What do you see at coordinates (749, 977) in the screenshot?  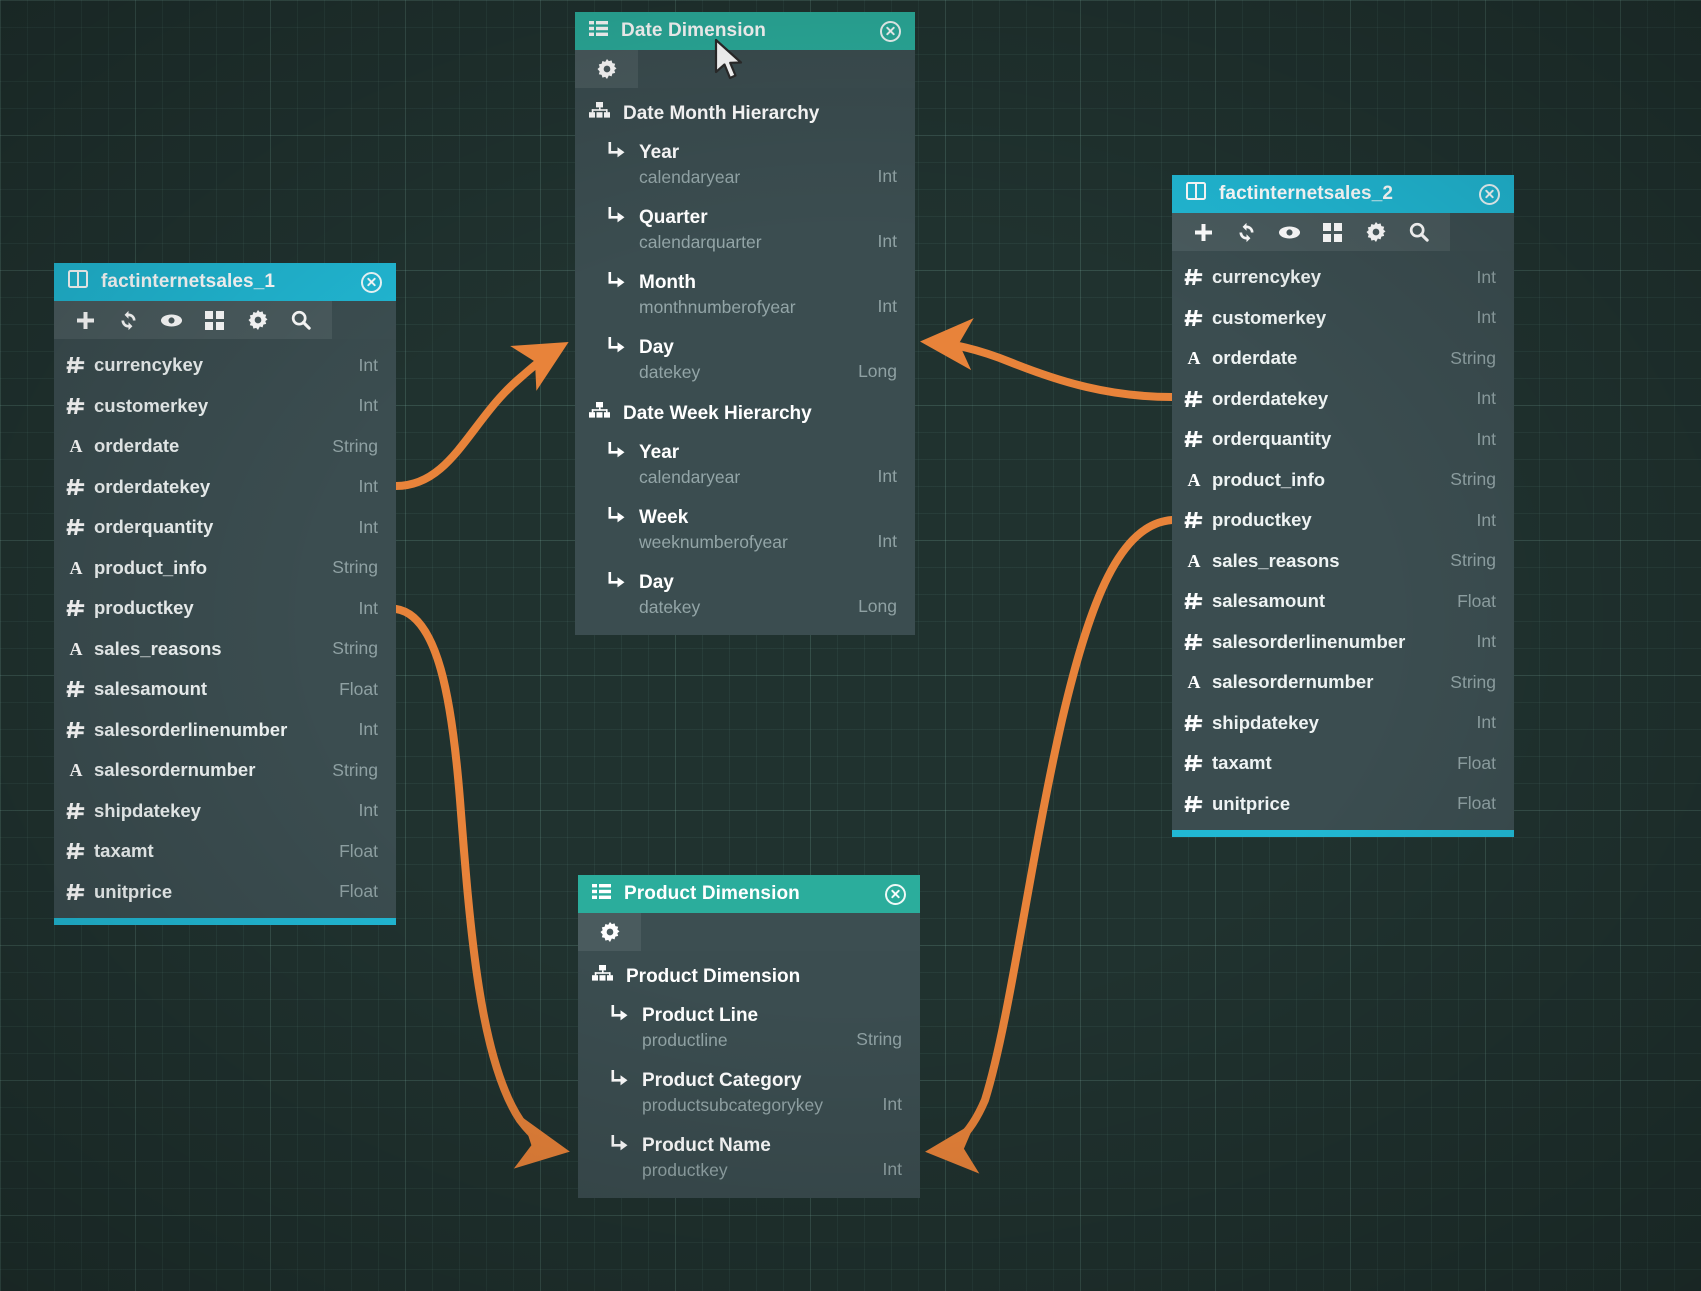 I see `hierarchy-group-header: Product Dimension` at bounding box center [749, 977].